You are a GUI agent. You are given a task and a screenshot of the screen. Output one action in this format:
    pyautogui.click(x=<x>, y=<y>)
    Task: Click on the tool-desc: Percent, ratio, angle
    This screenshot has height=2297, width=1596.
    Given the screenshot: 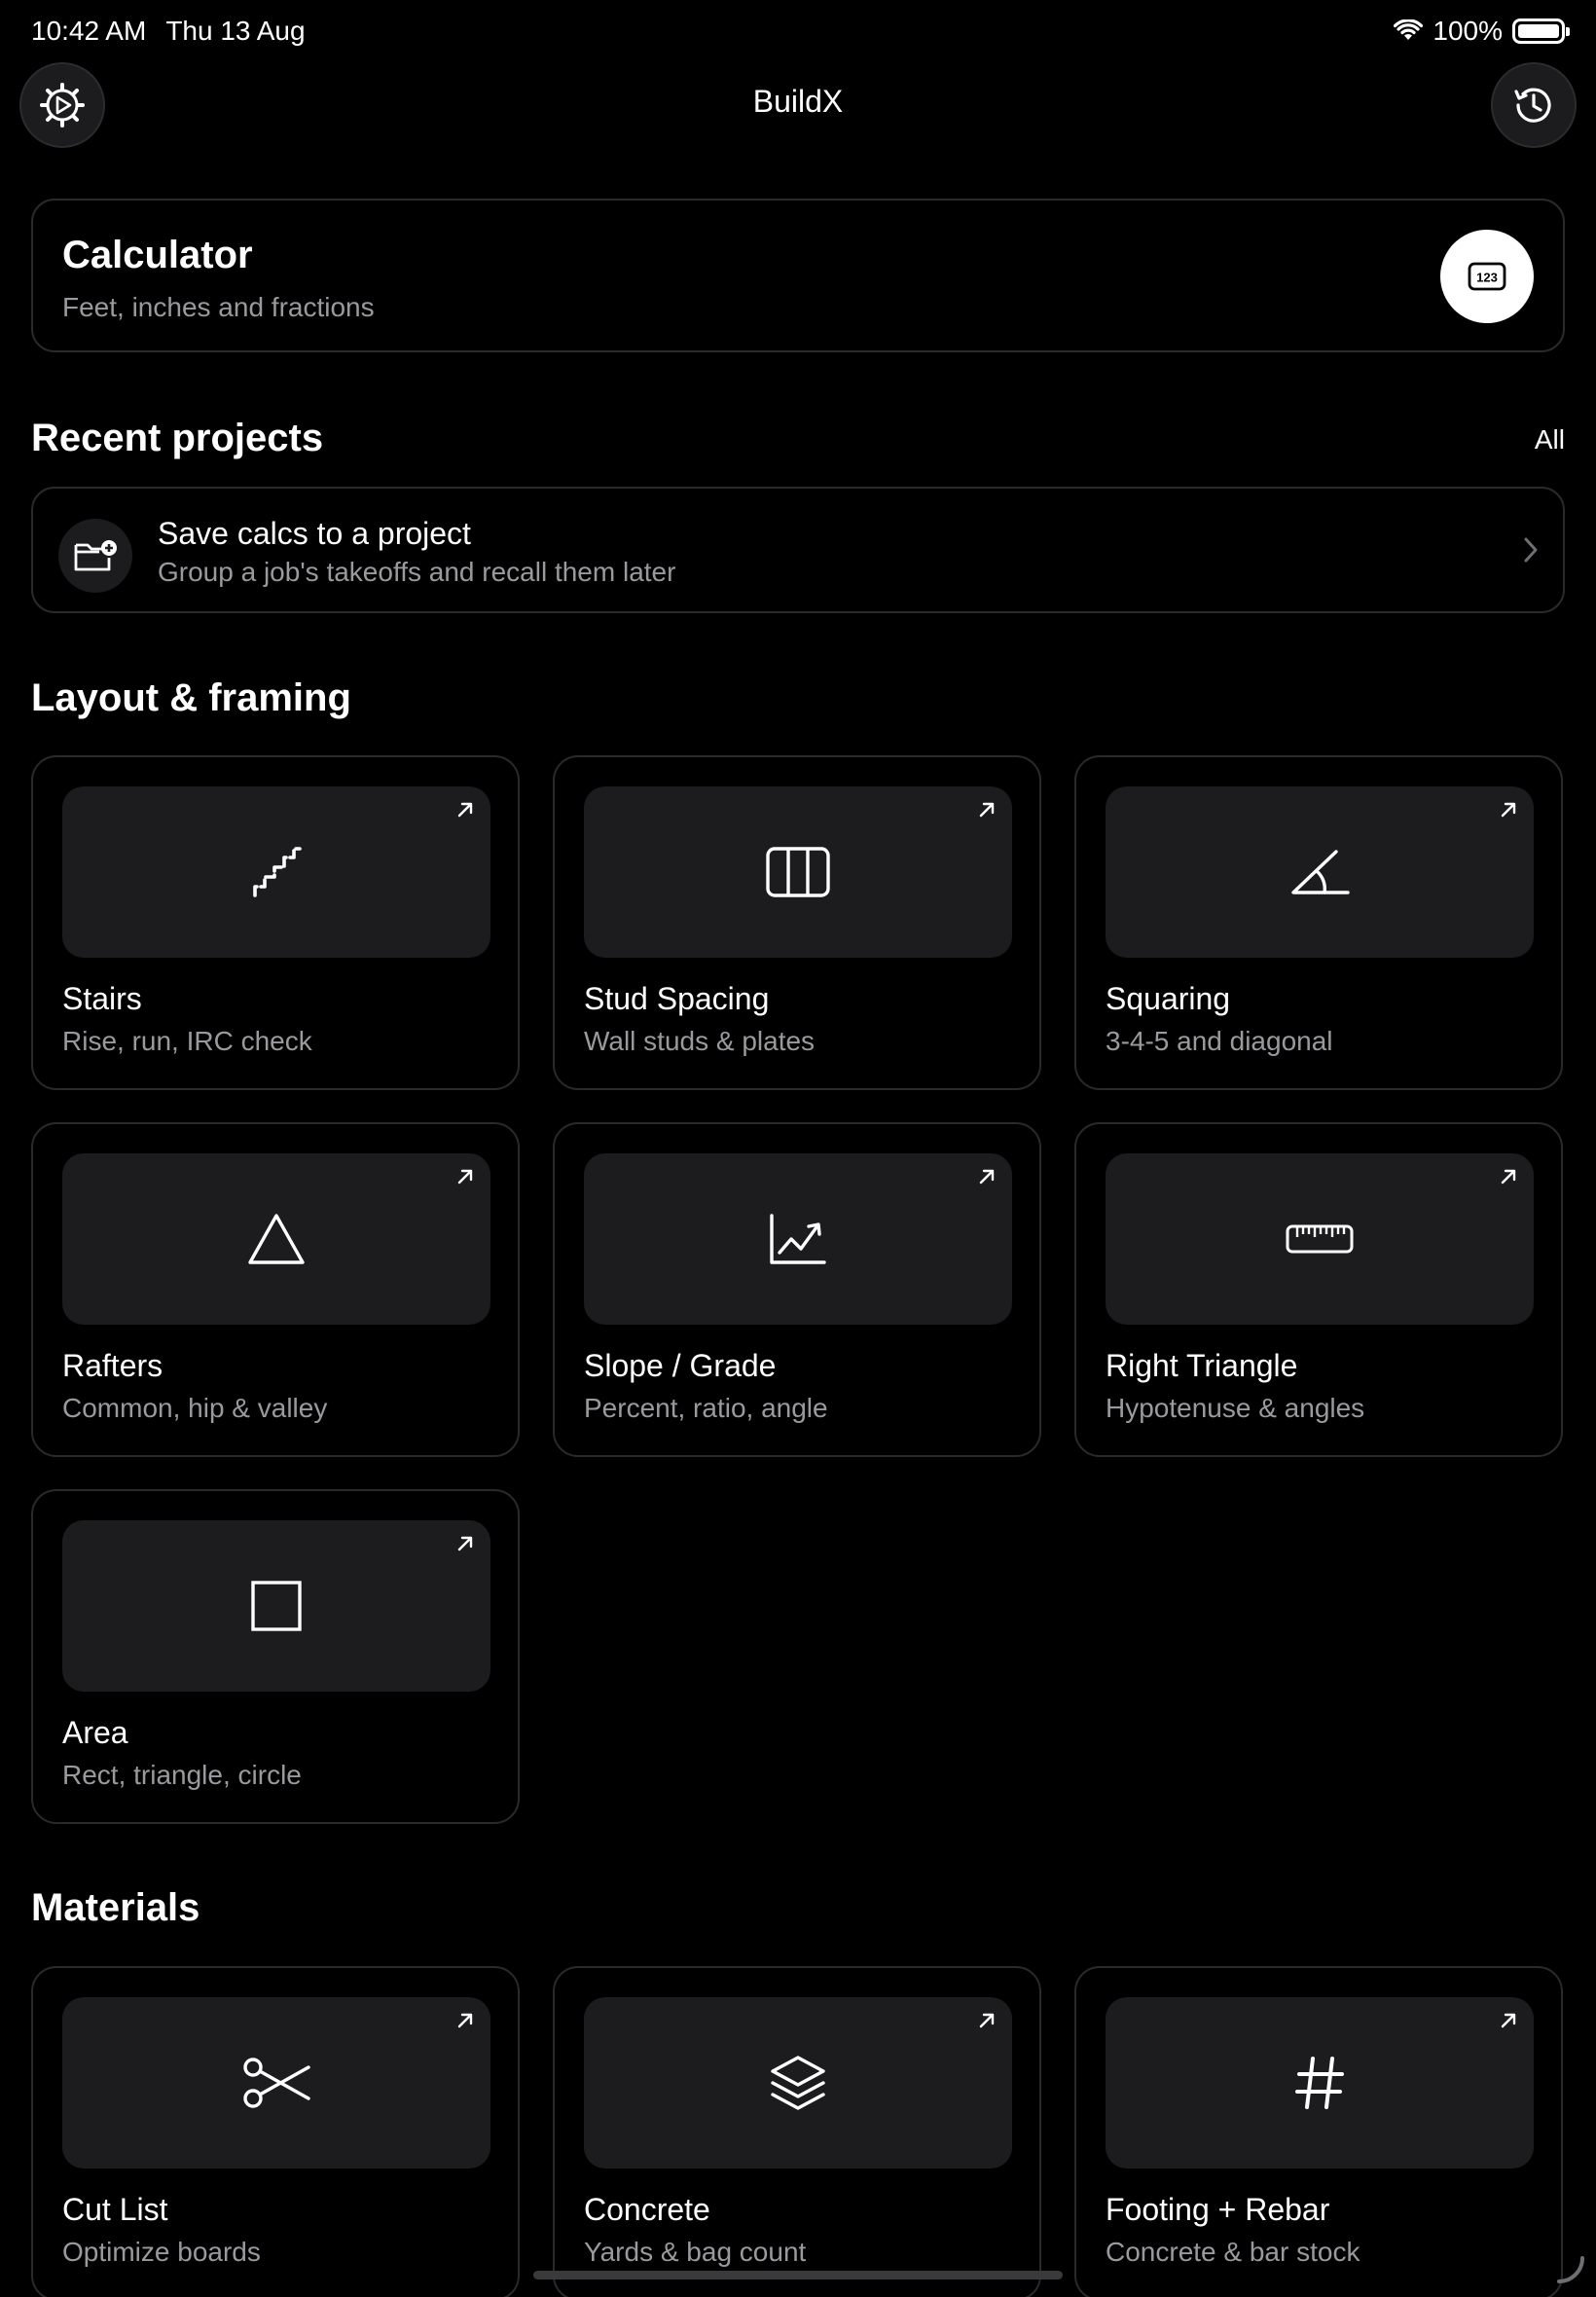 What is the action you would take?
    pyautogui.click(x=706, y=1408)
    